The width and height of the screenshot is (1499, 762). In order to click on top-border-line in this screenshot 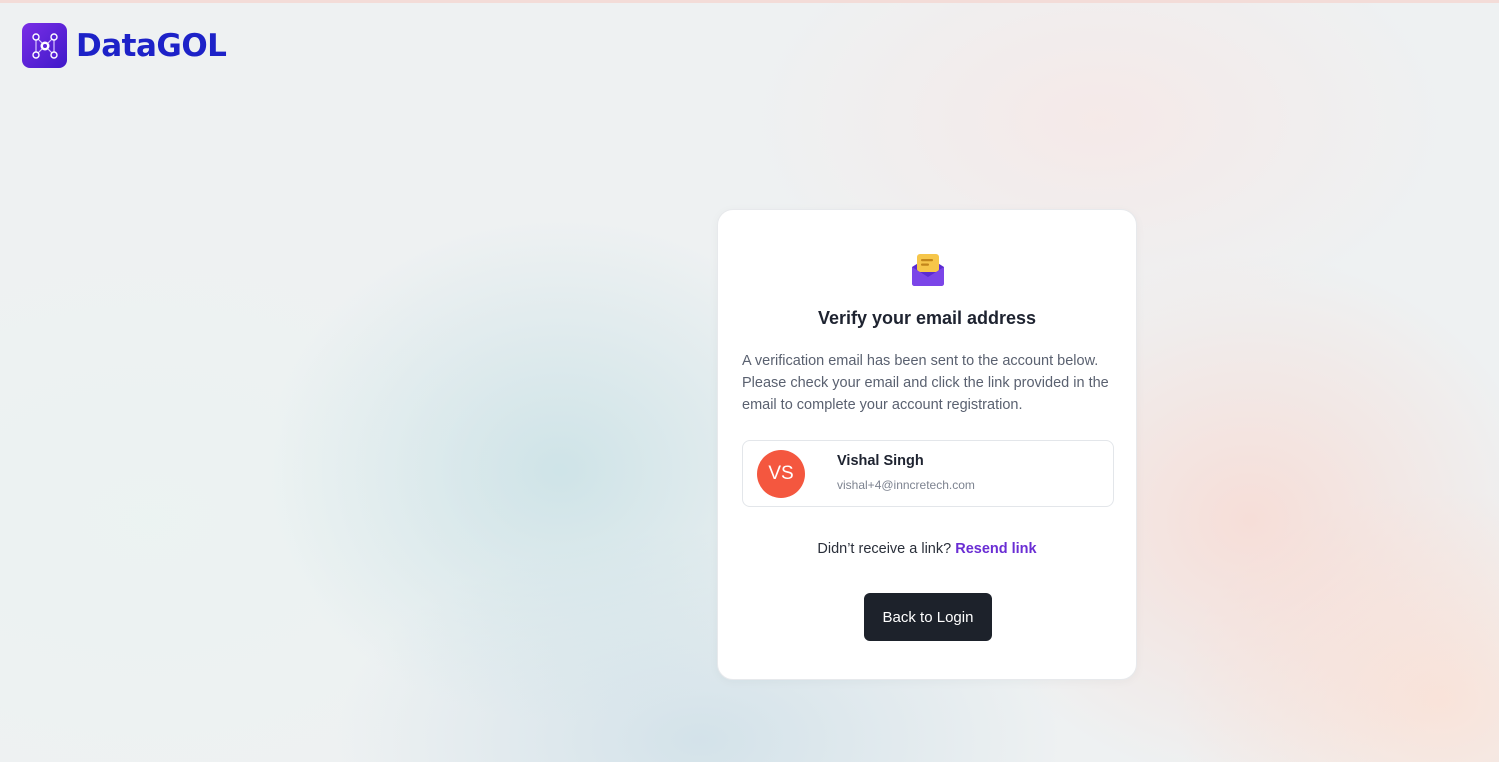, I will do `click(749, 1)`.